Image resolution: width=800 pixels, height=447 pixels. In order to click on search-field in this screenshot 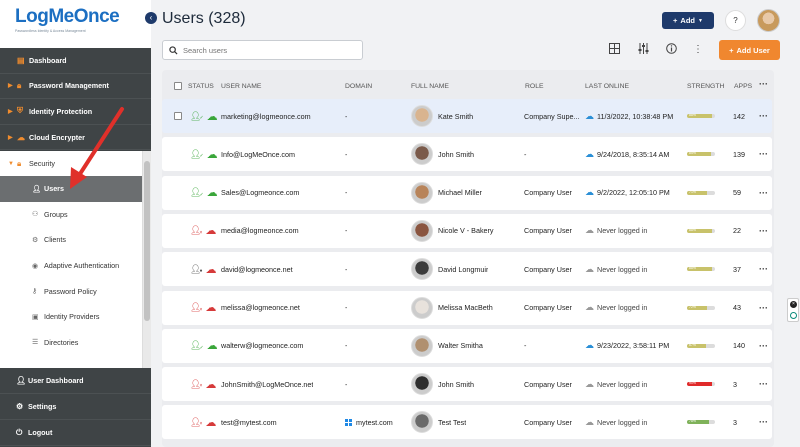, I will do `click(262, 50)`.